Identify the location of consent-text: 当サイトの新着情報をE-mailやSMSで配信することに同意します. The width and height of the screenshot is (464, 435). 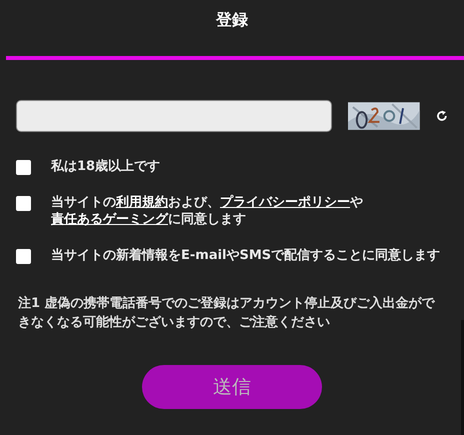
(246, 255).